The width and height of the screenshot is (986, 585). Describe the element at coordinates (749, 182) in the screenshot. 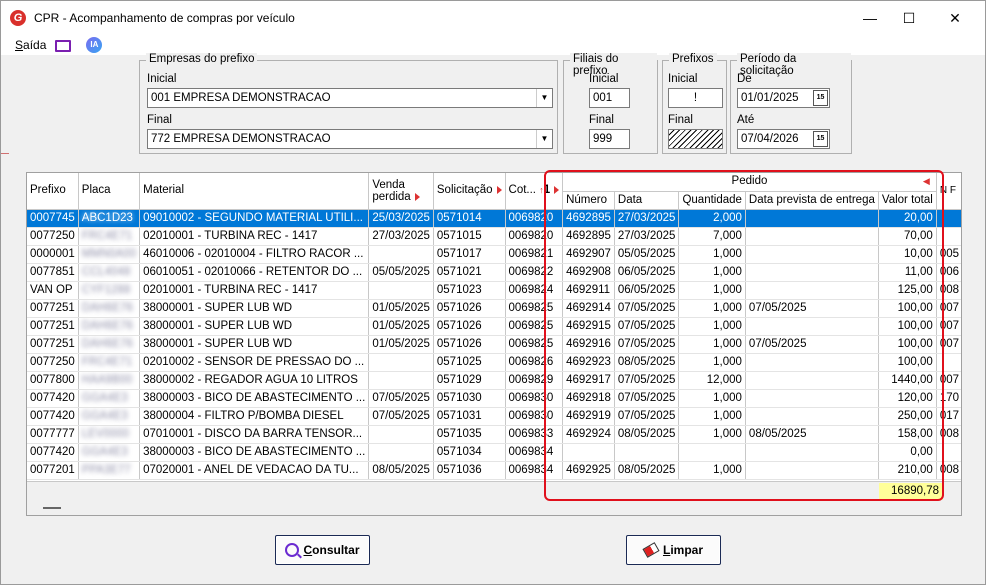

I see `col-group-pedido: Pedido ◀` at that location.